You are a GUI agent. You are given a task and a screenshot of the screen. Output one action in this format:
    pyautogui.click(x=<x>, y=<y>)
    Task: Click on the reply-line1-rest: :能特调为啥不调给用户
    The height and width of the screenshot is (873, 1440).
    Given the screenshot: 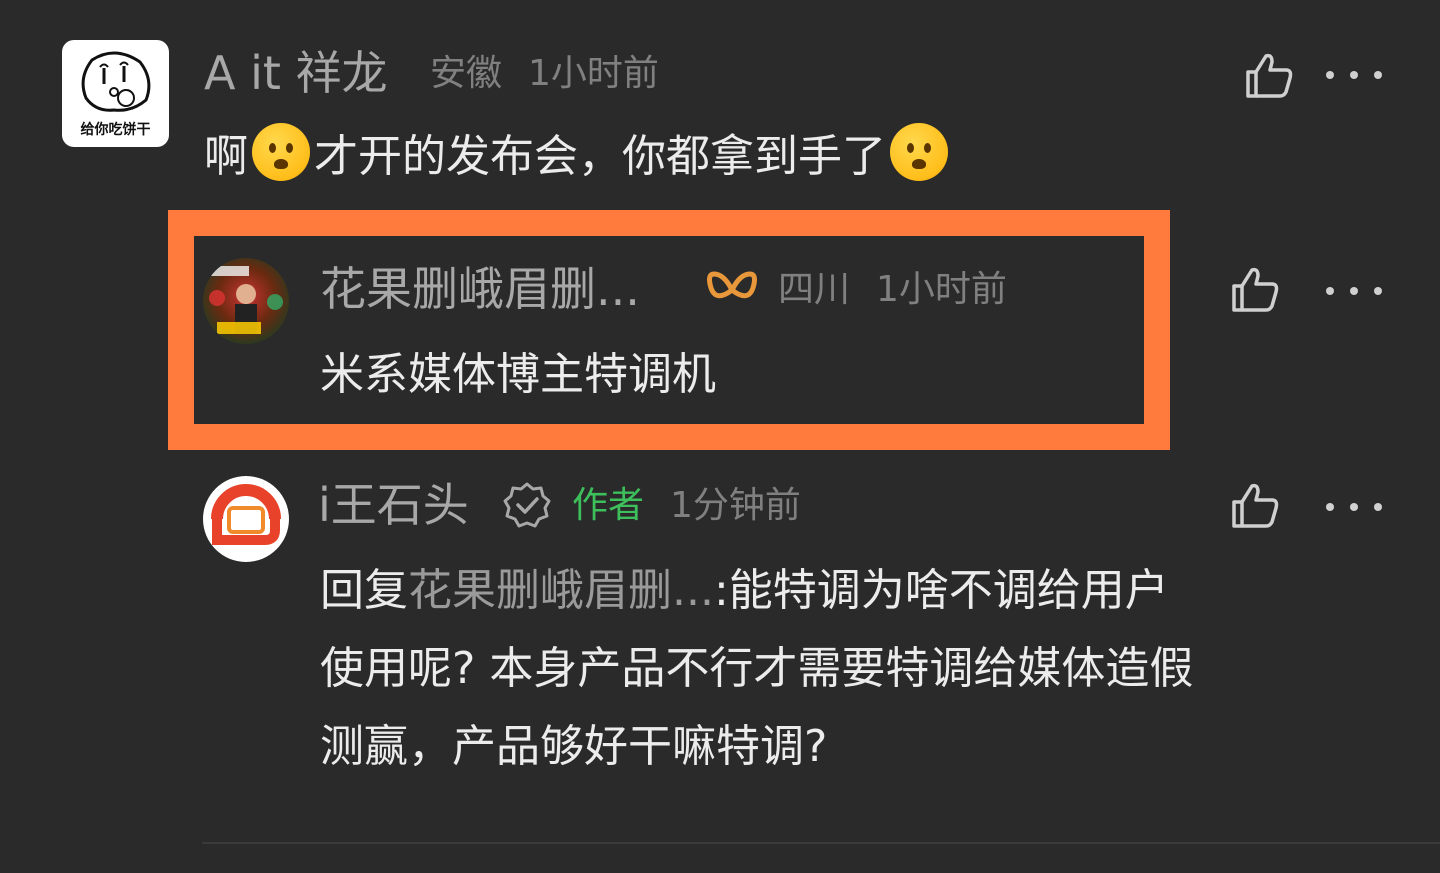 What is the action you would take?
    pyautogui.click(x=941, y=590)
    